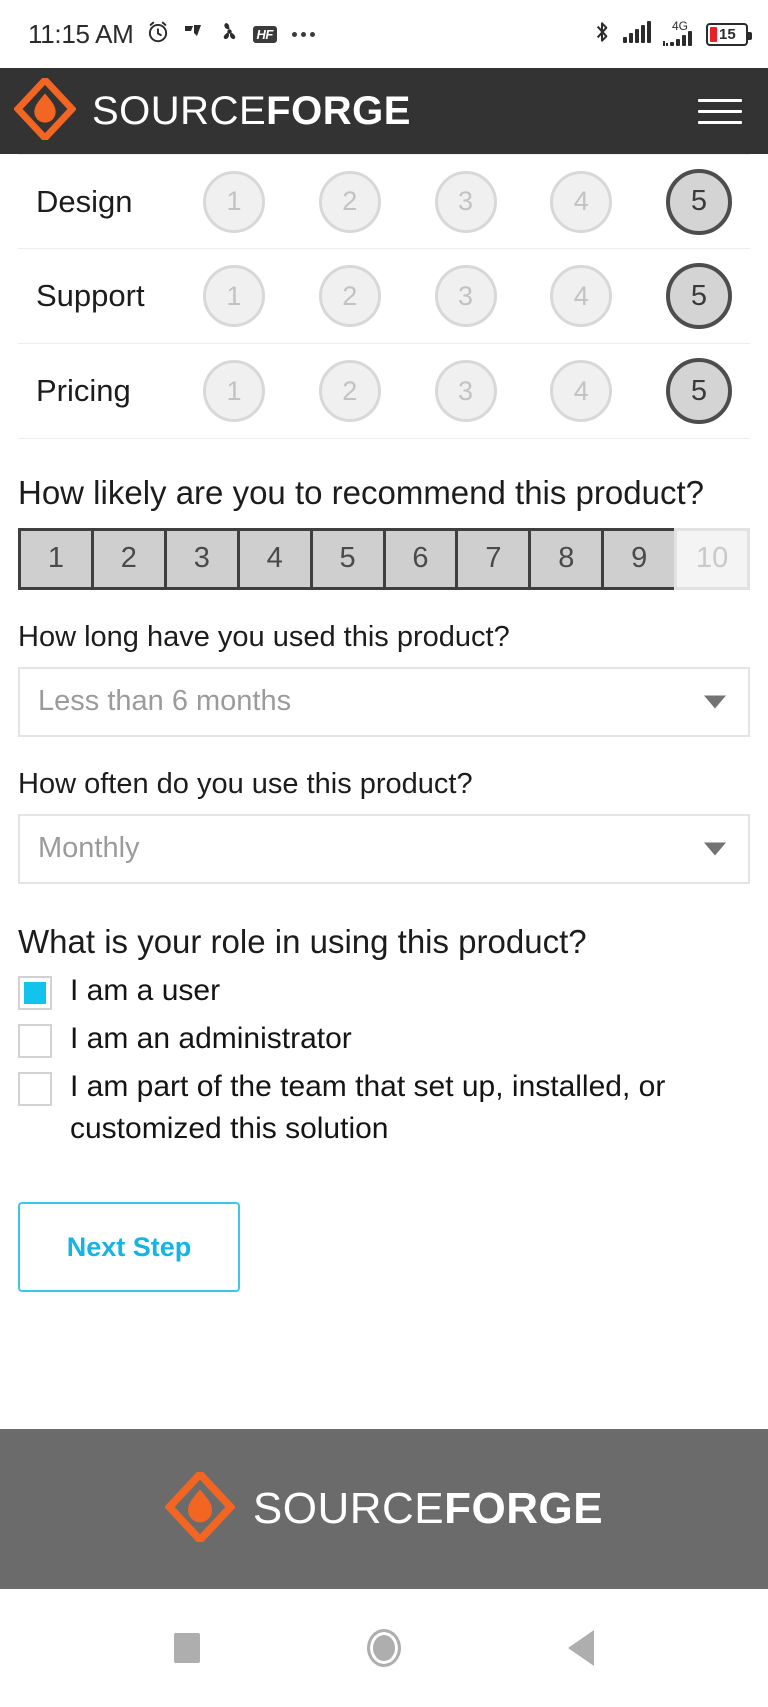  I want to click on role-option-label: I am an administrator, so click(211, 1039).